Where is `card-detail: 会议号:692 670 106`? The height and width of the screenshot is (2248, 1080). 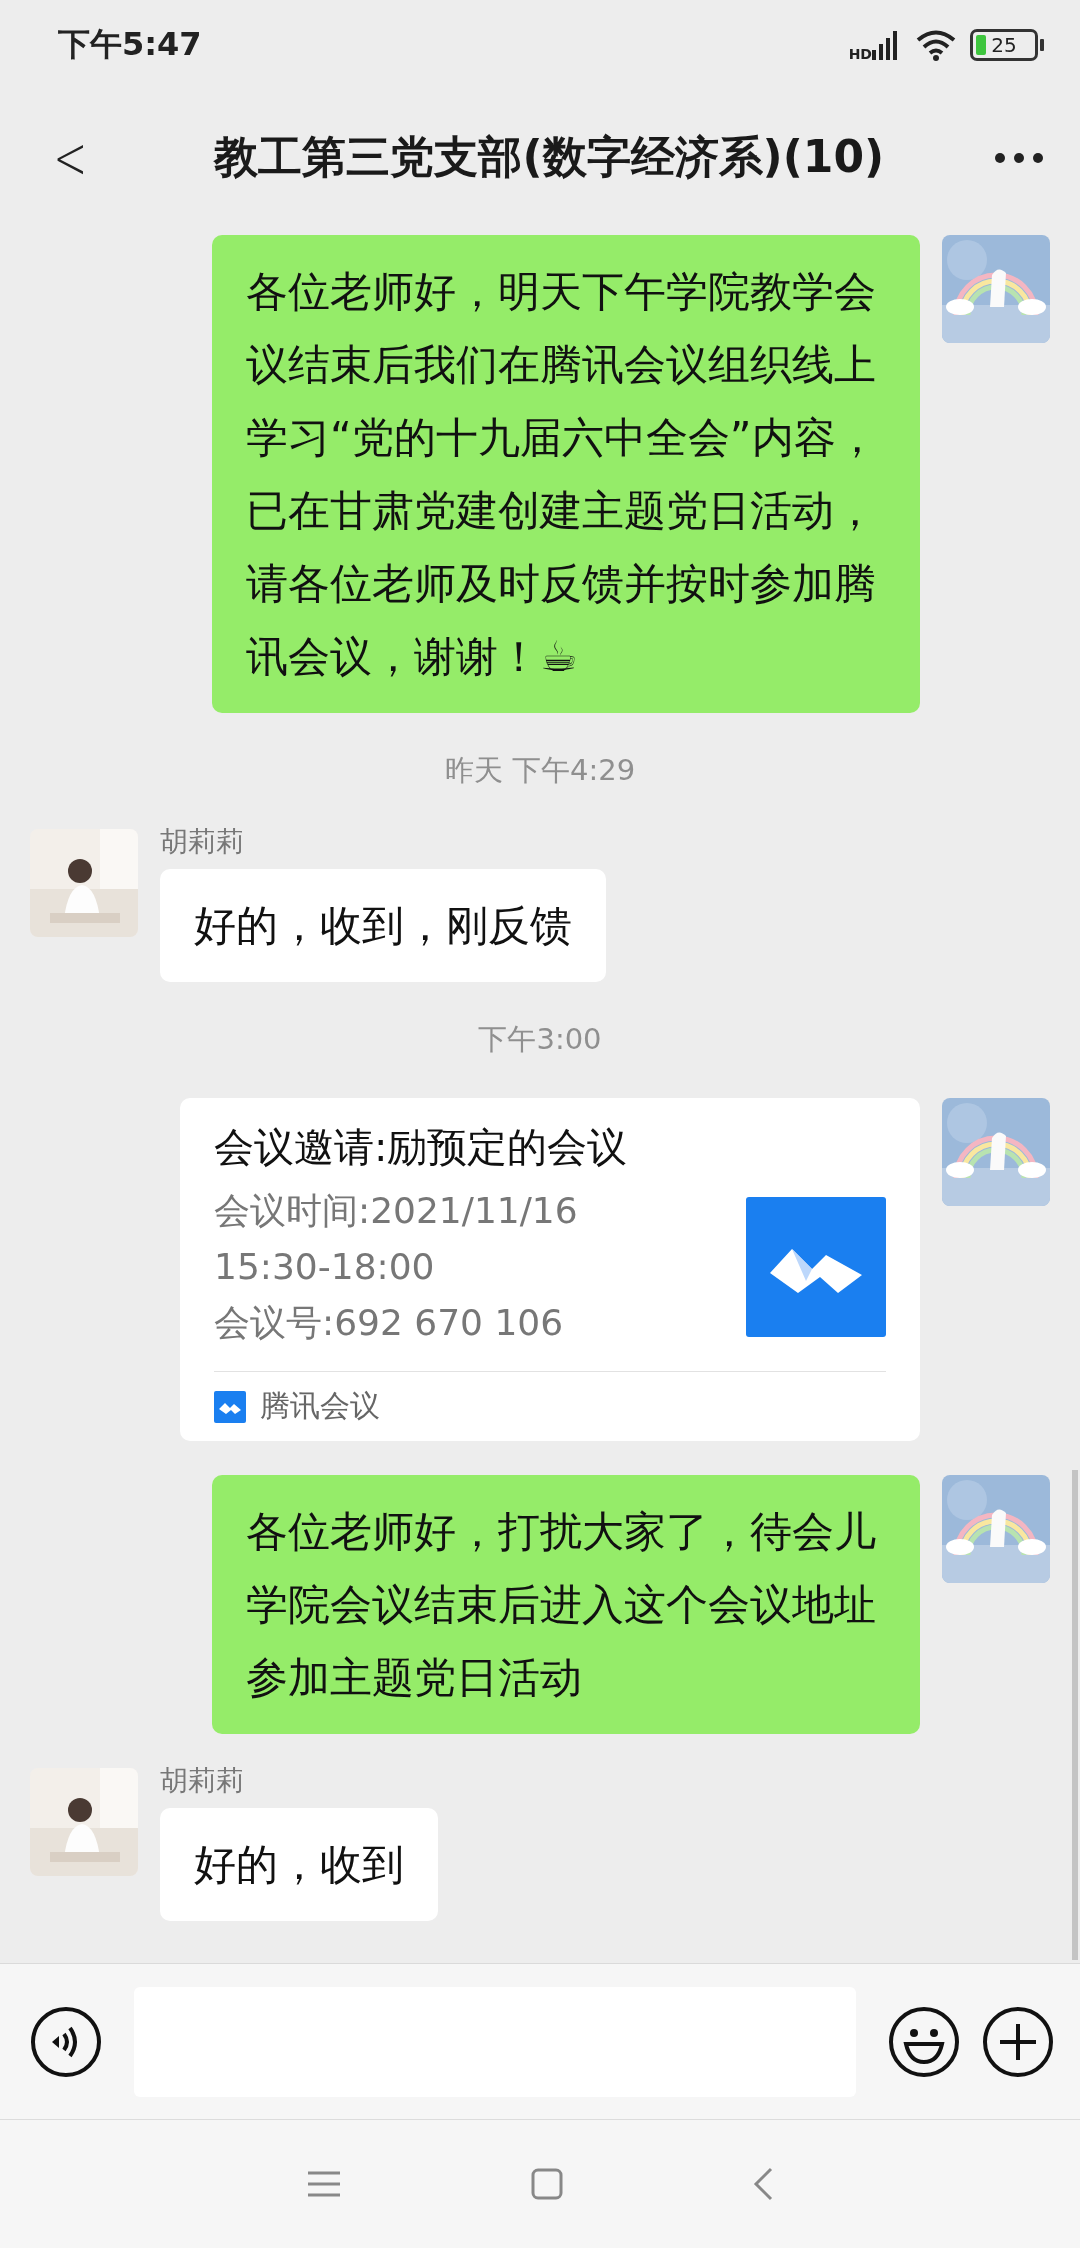 card-detail: 会议号:692 670 106 is located at coordinates (389, 1323).